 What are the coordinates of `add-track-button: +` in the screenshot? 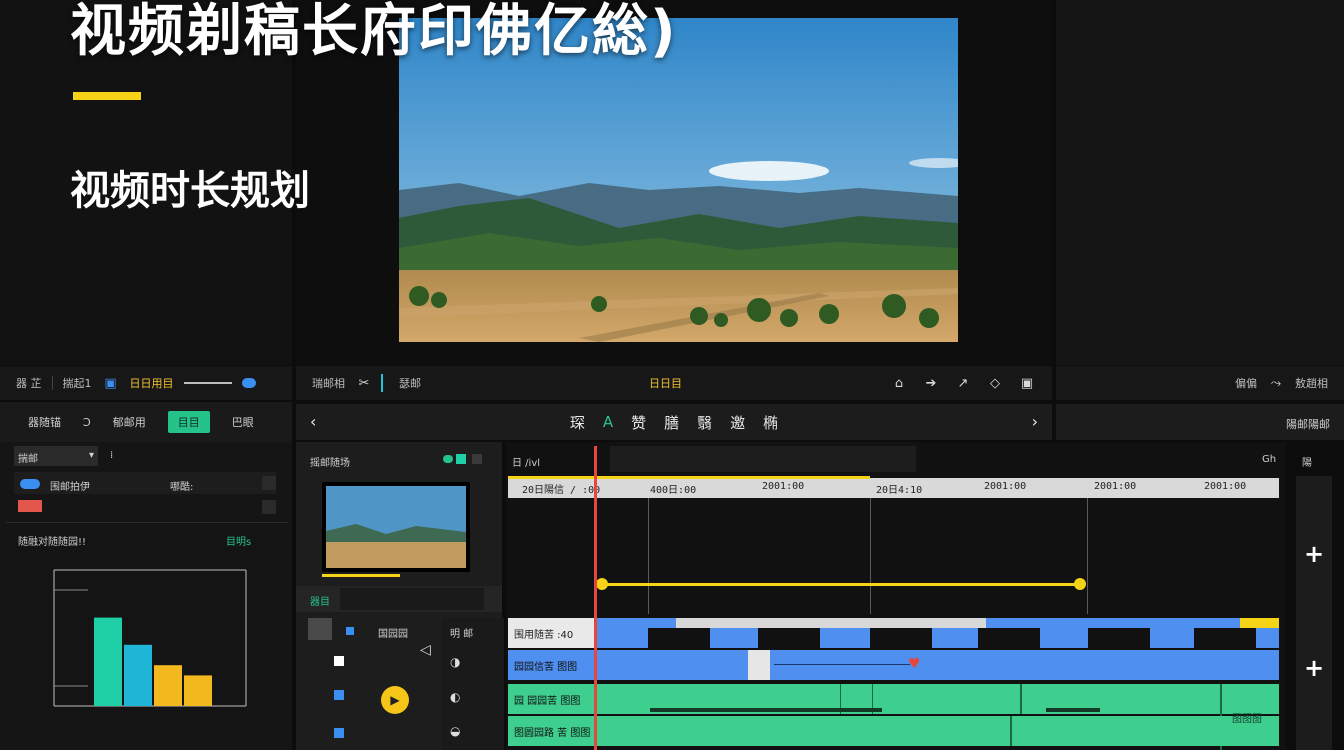 It's located at (1314, 554).